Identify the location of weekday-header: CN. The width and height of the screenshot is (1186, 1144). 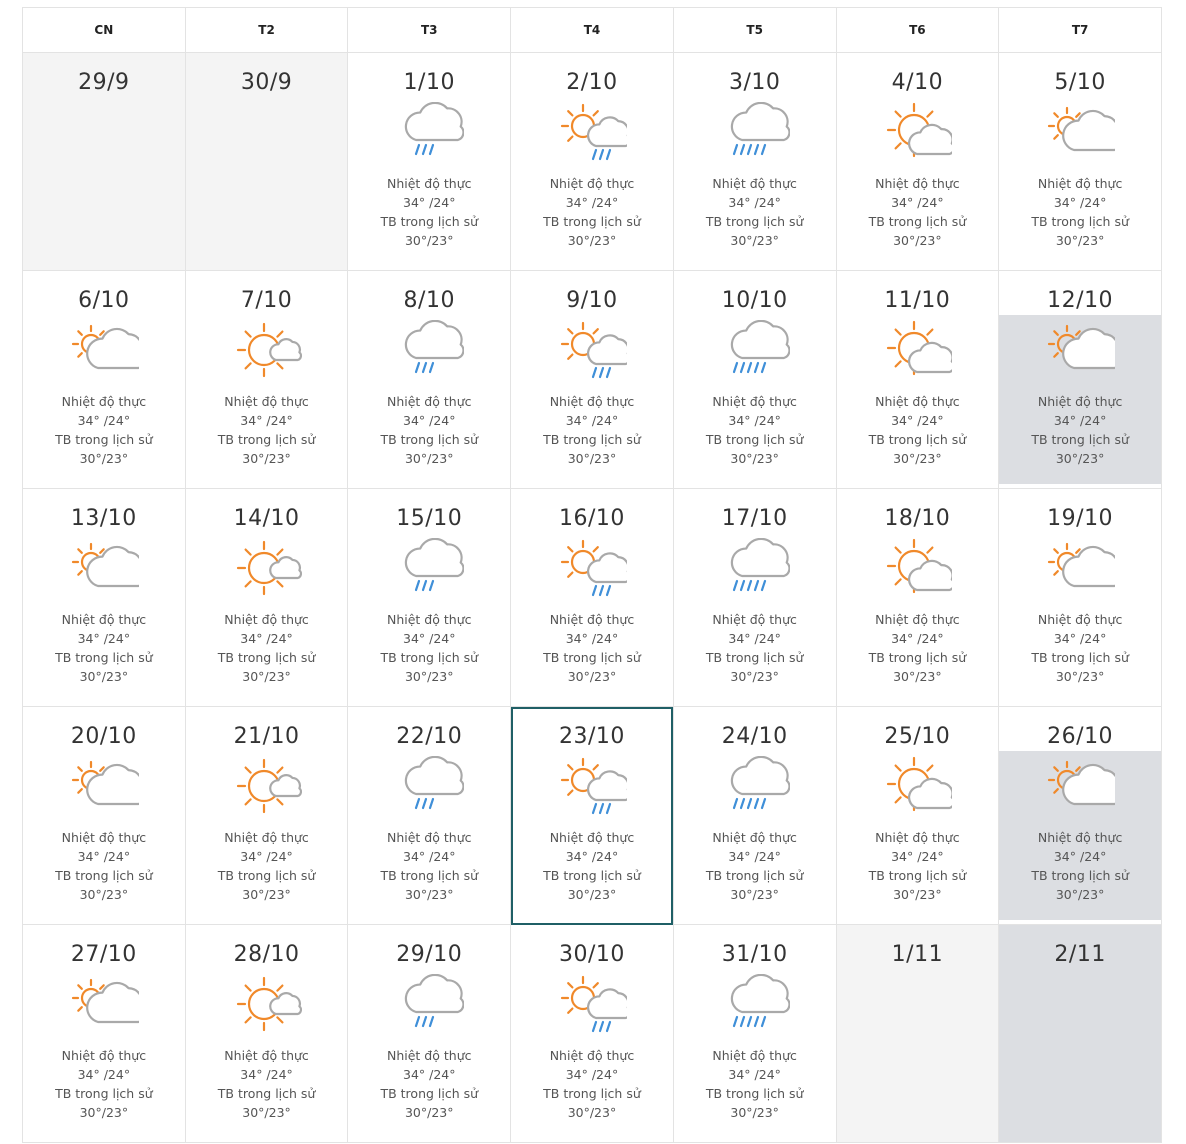
(104, 30).